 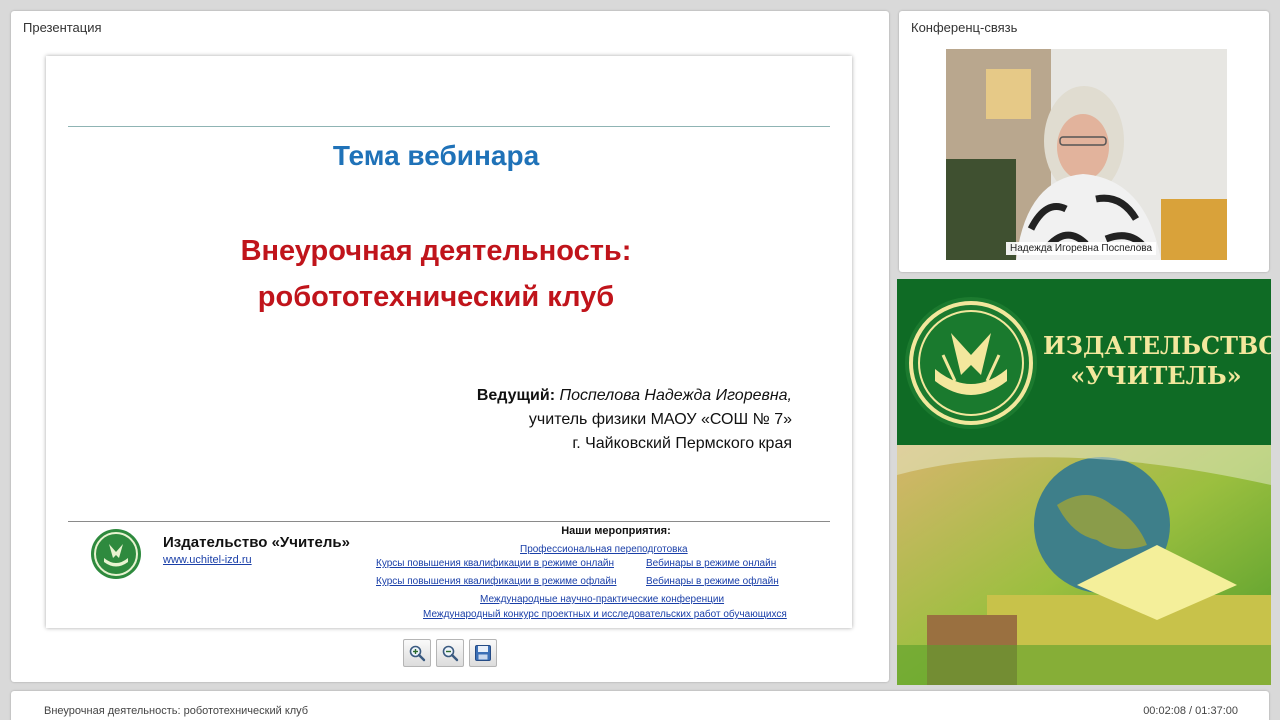 I want to click on host-line1: Ведущий: Поспелова Надежда Игоревна,, so click(x=634, y=396).